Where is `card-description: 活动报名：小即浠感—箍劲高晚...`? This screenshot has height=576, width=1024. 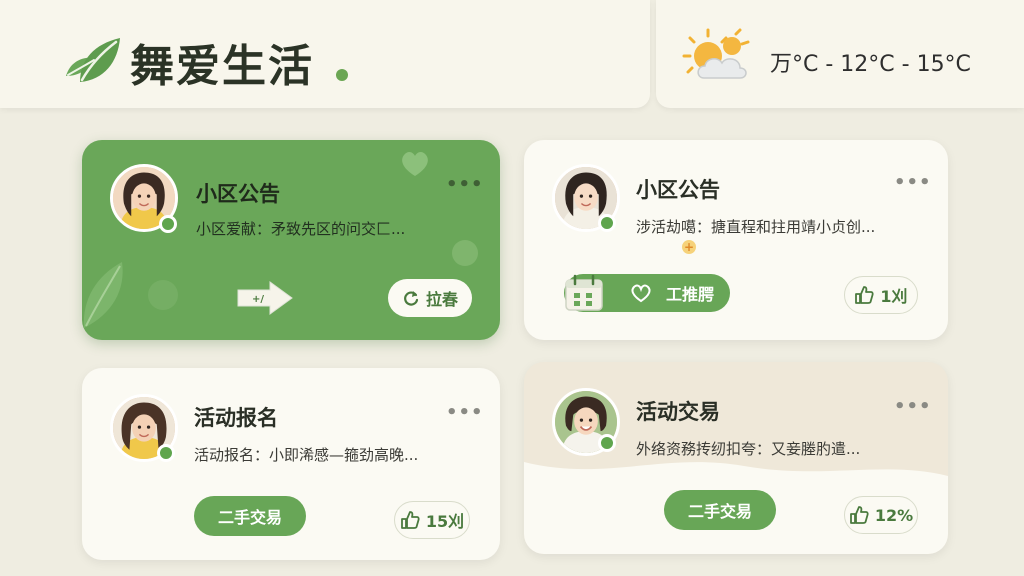
card-description: 活动报名：小即浠感—箍劲高晚... is located at coordinates (306, 455).